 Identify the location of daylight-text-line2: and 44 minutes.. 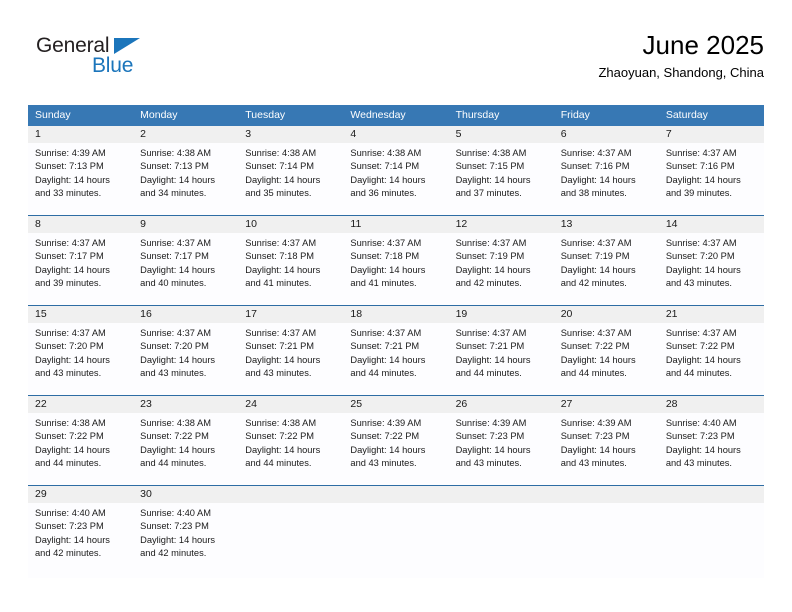
(68, 462).